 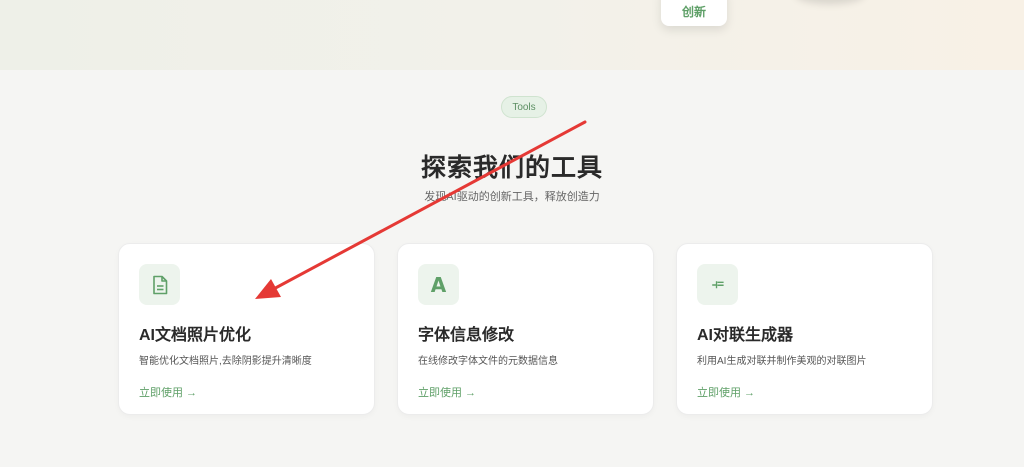 I want to click on hero-banner: 创新, so click(x=512, y=35).